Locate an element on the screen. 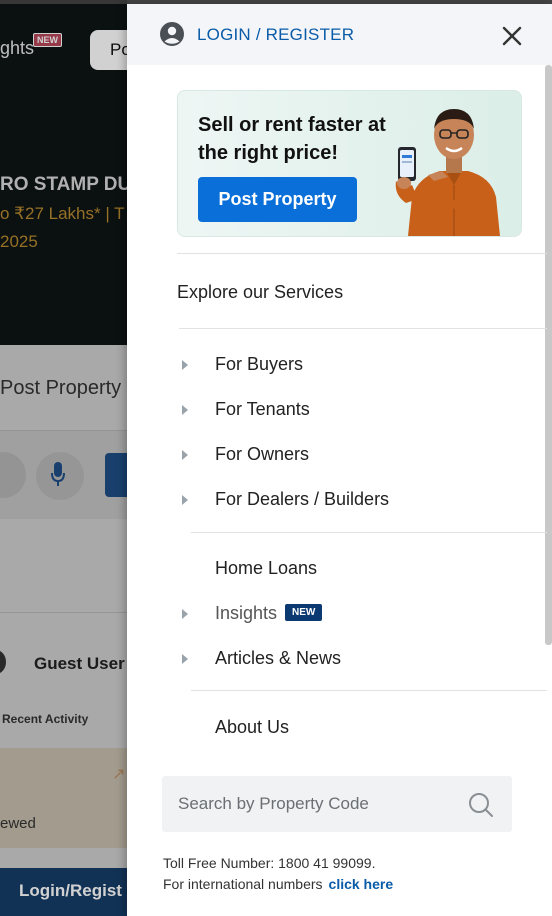 This screenshot has height=916, width=552. menu-item-for-tenants: For Tenants is located at coordinates (262, 409).